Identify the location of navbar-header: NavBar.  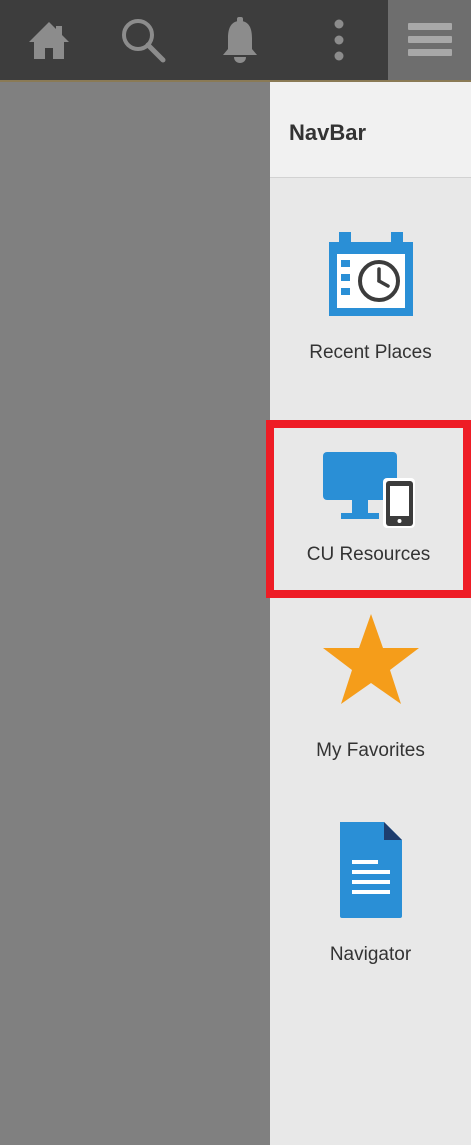
(370, 130).